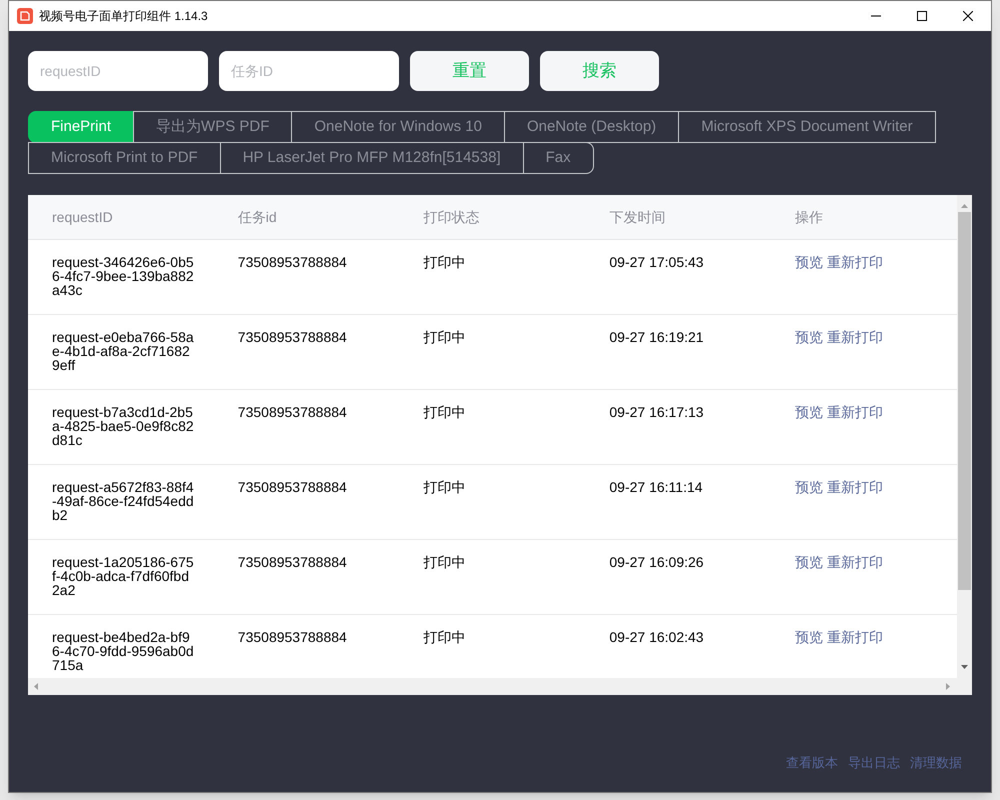 Image resolution: width=1000 pixels, height=800 pixels. What do you see at coordinates (558, 158) in the screenshot?
I see `printer-tab: Fax` at bounding box center [558, 158].